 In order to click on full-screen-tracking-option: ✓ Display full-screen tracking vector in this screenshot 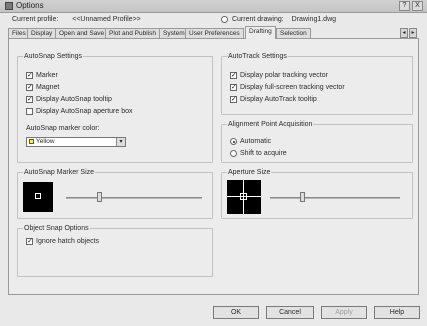, I will do `click(287, 87)`.